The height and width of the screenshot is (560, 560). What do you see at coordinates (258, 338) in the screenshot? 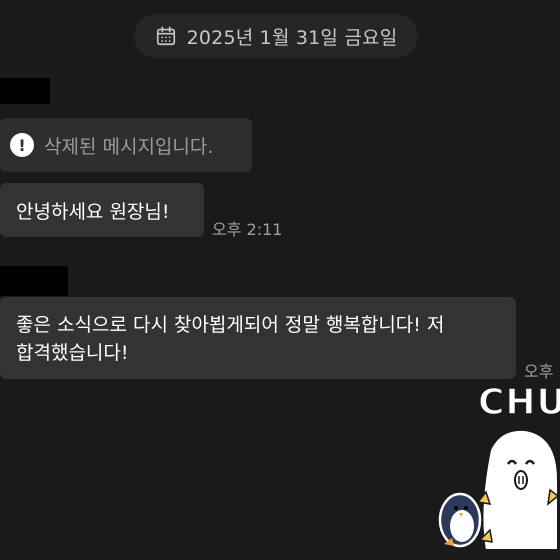
I see `message-bubble: 좋은 소식으로 다시 찾아뵙게되어 정말 행복합니다! 저 합격했습니다!` at bounding box center [258, 338].